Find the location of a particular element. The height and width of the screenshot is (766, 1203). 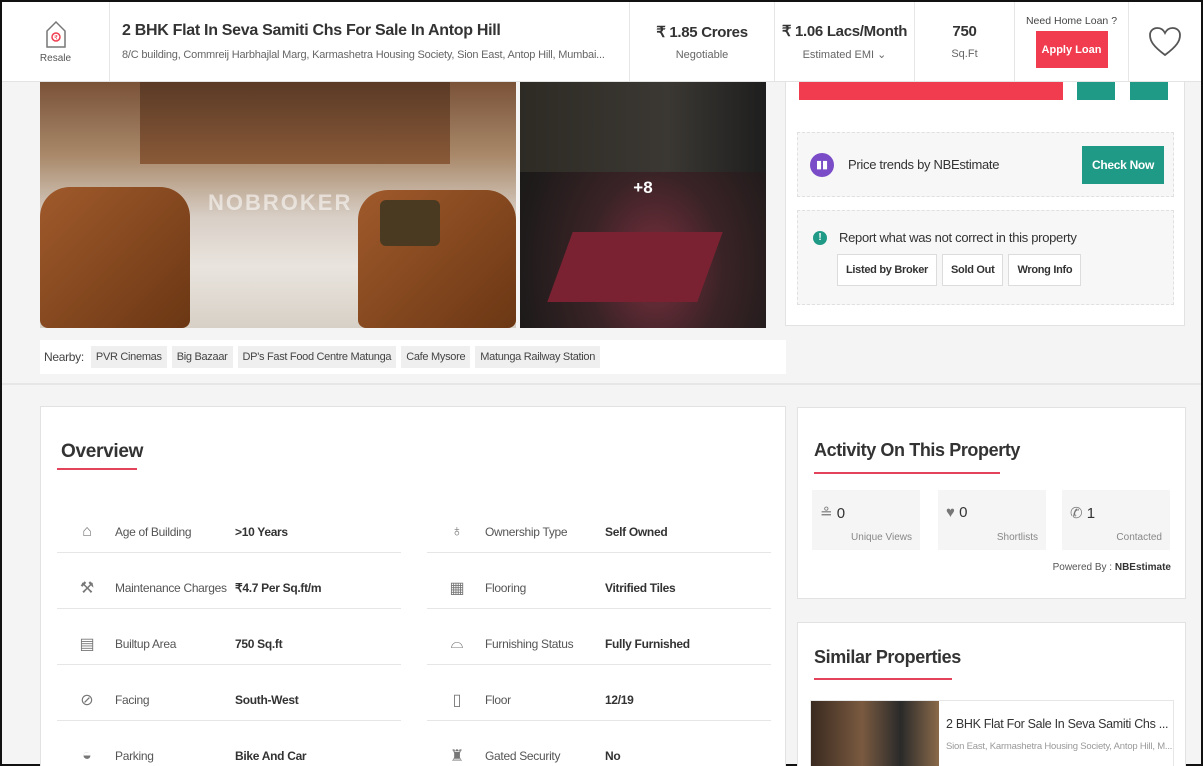

powered-by-label: Powered By : is located at coordinates (1082, 567).